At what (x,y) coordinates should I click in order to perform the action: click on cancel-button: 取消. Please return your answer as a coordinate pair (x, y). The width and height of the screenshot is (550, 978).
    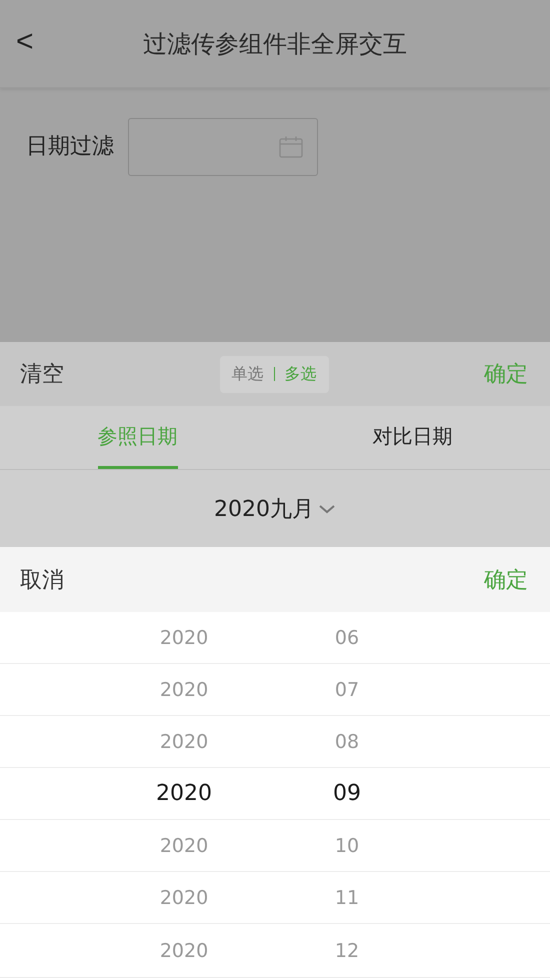
    Looking at the image, I should click on (42, 579).